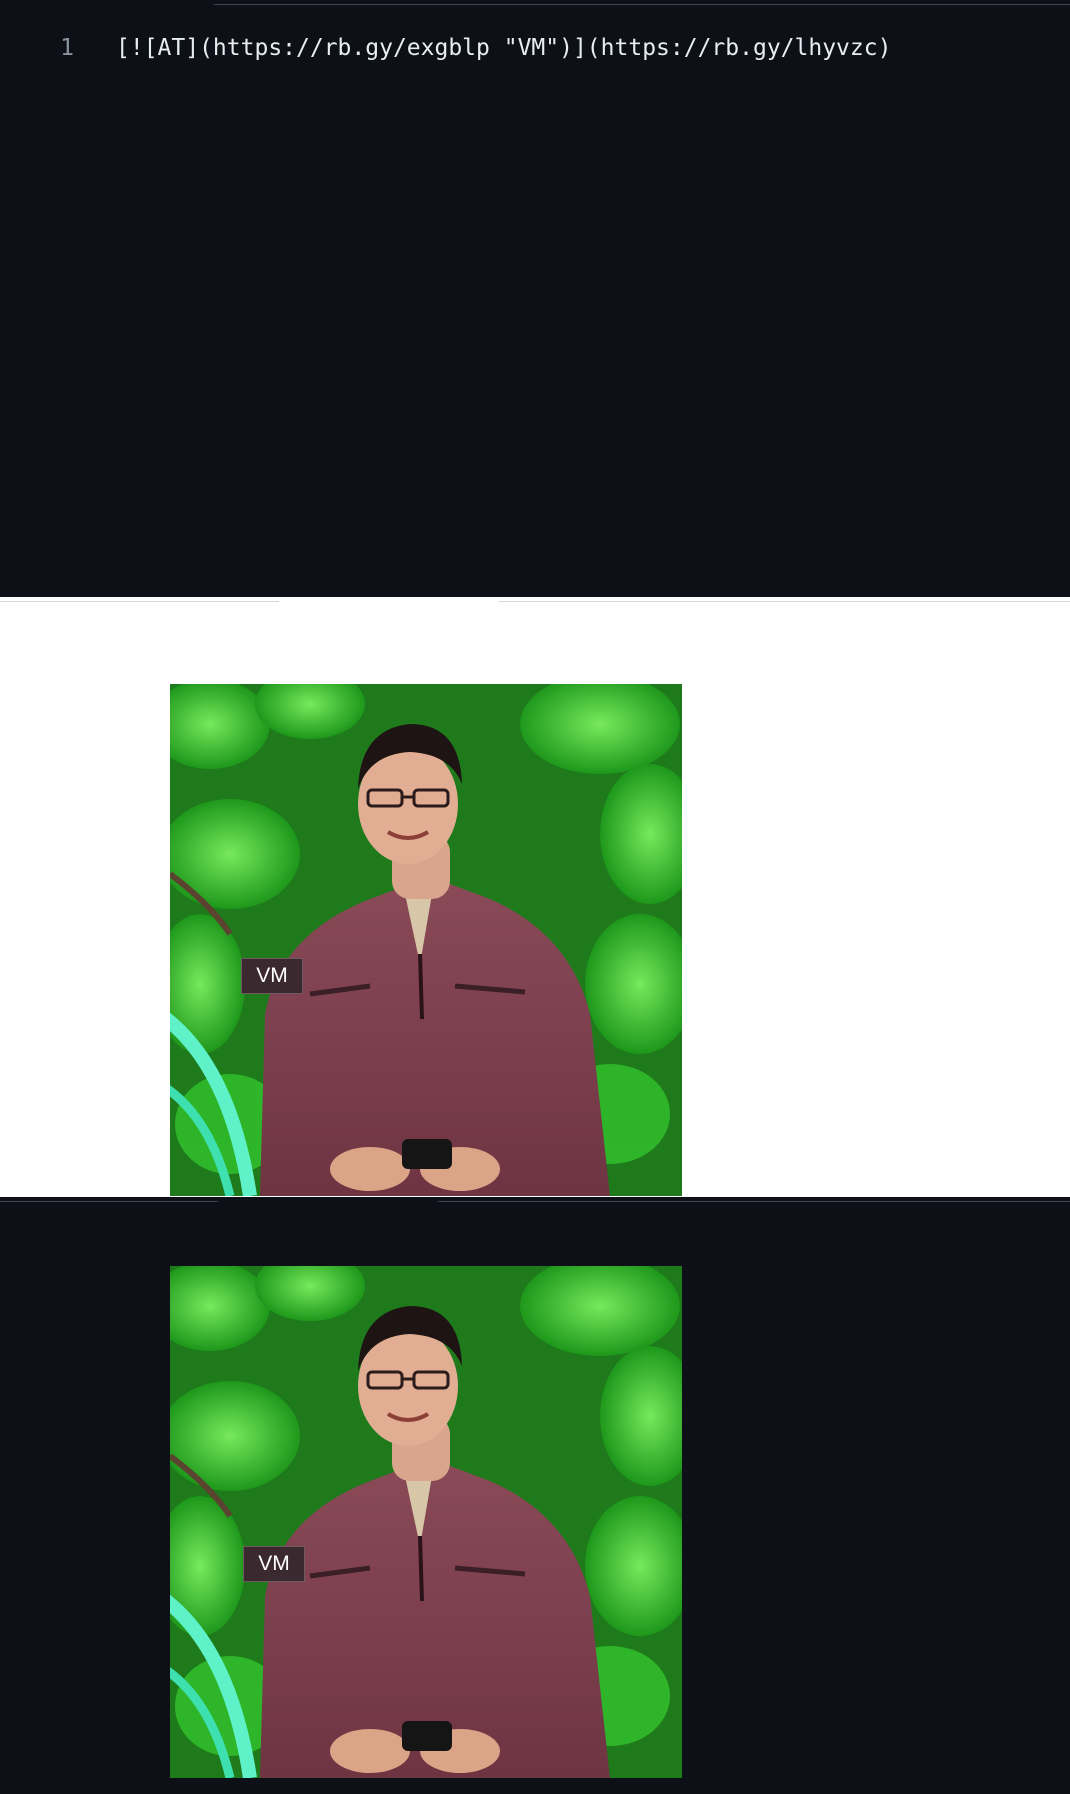 The image size is (1070, 1794). I want to click on portrait-image-dark, so click(426, 1522).